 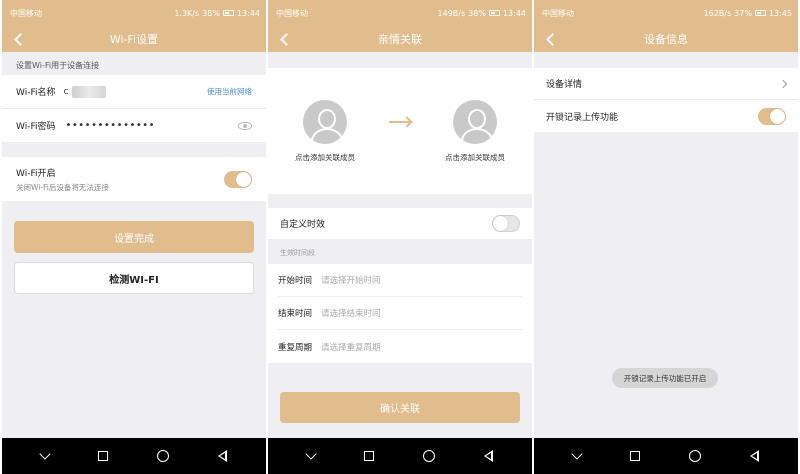 I want to click on repeat-placeholder: 请选择重复周期, so click(x=351, y=347).